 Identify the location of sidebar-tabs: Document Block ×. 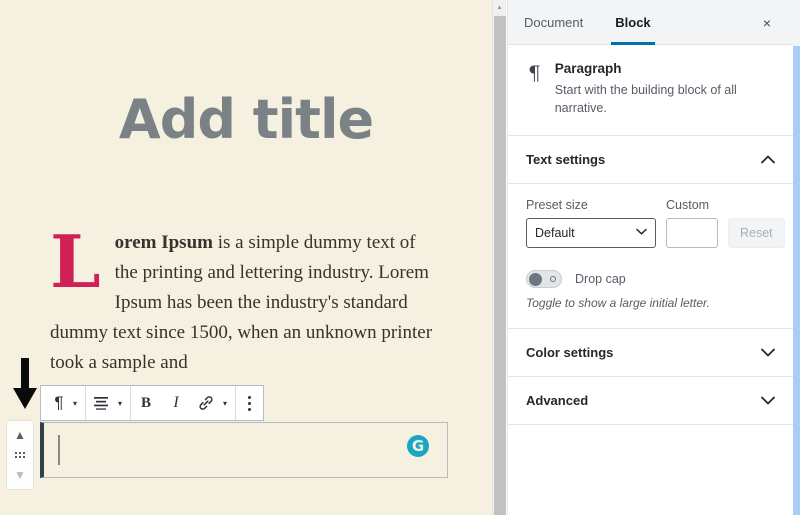
(650, 22).